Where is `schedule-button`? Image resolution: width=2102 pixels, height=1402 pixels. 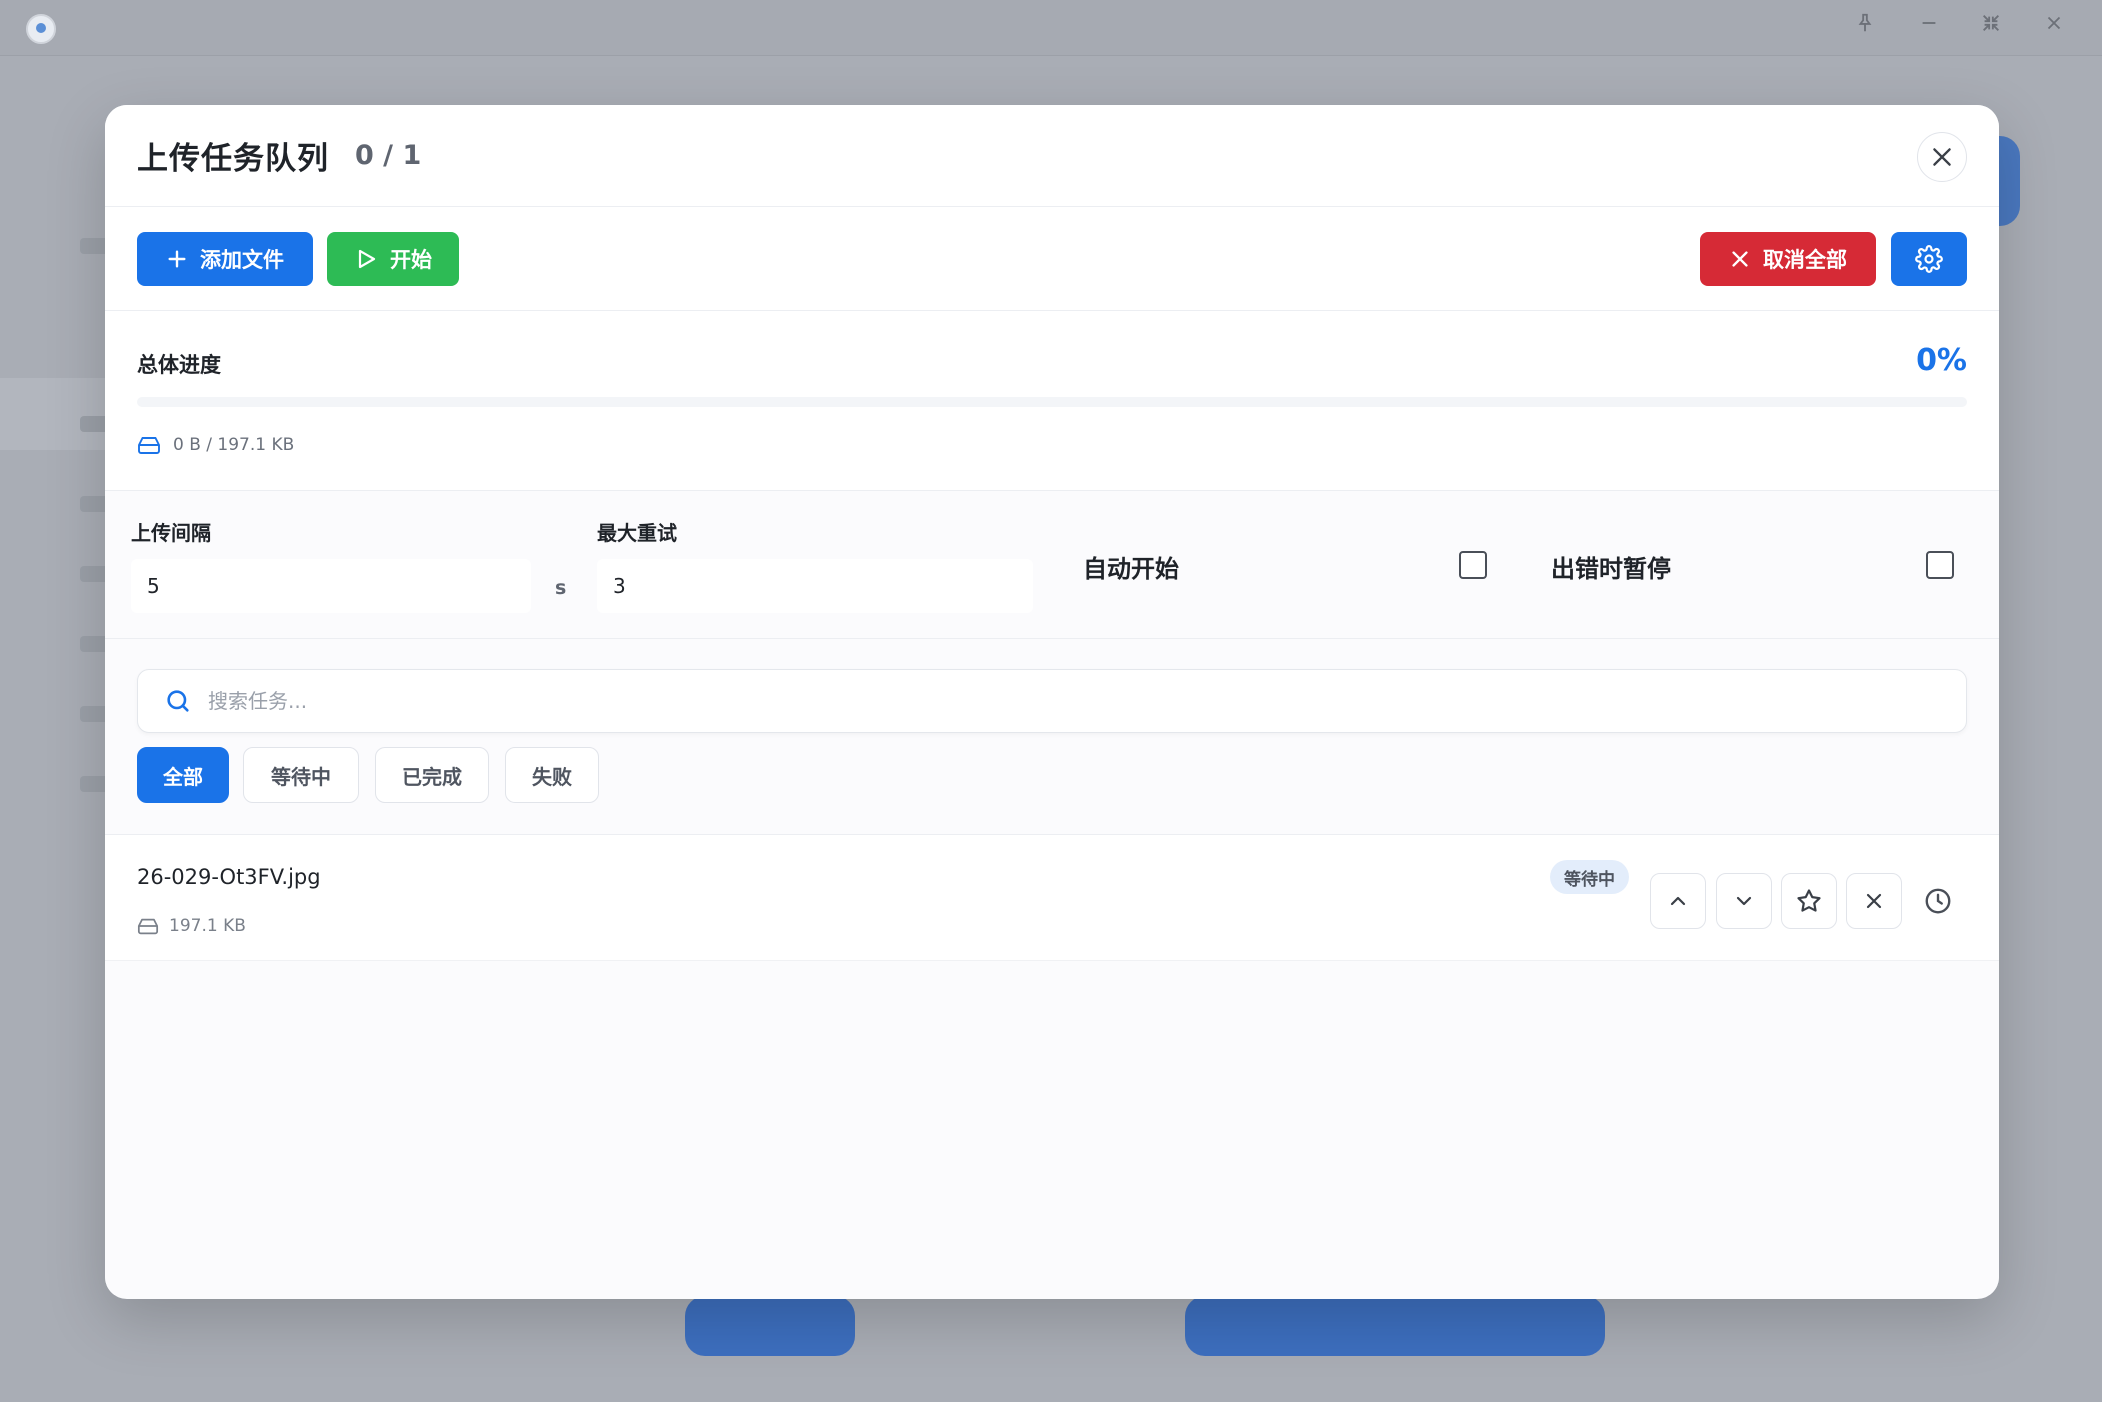
schedule-button is located at coordinates (1938, 901).